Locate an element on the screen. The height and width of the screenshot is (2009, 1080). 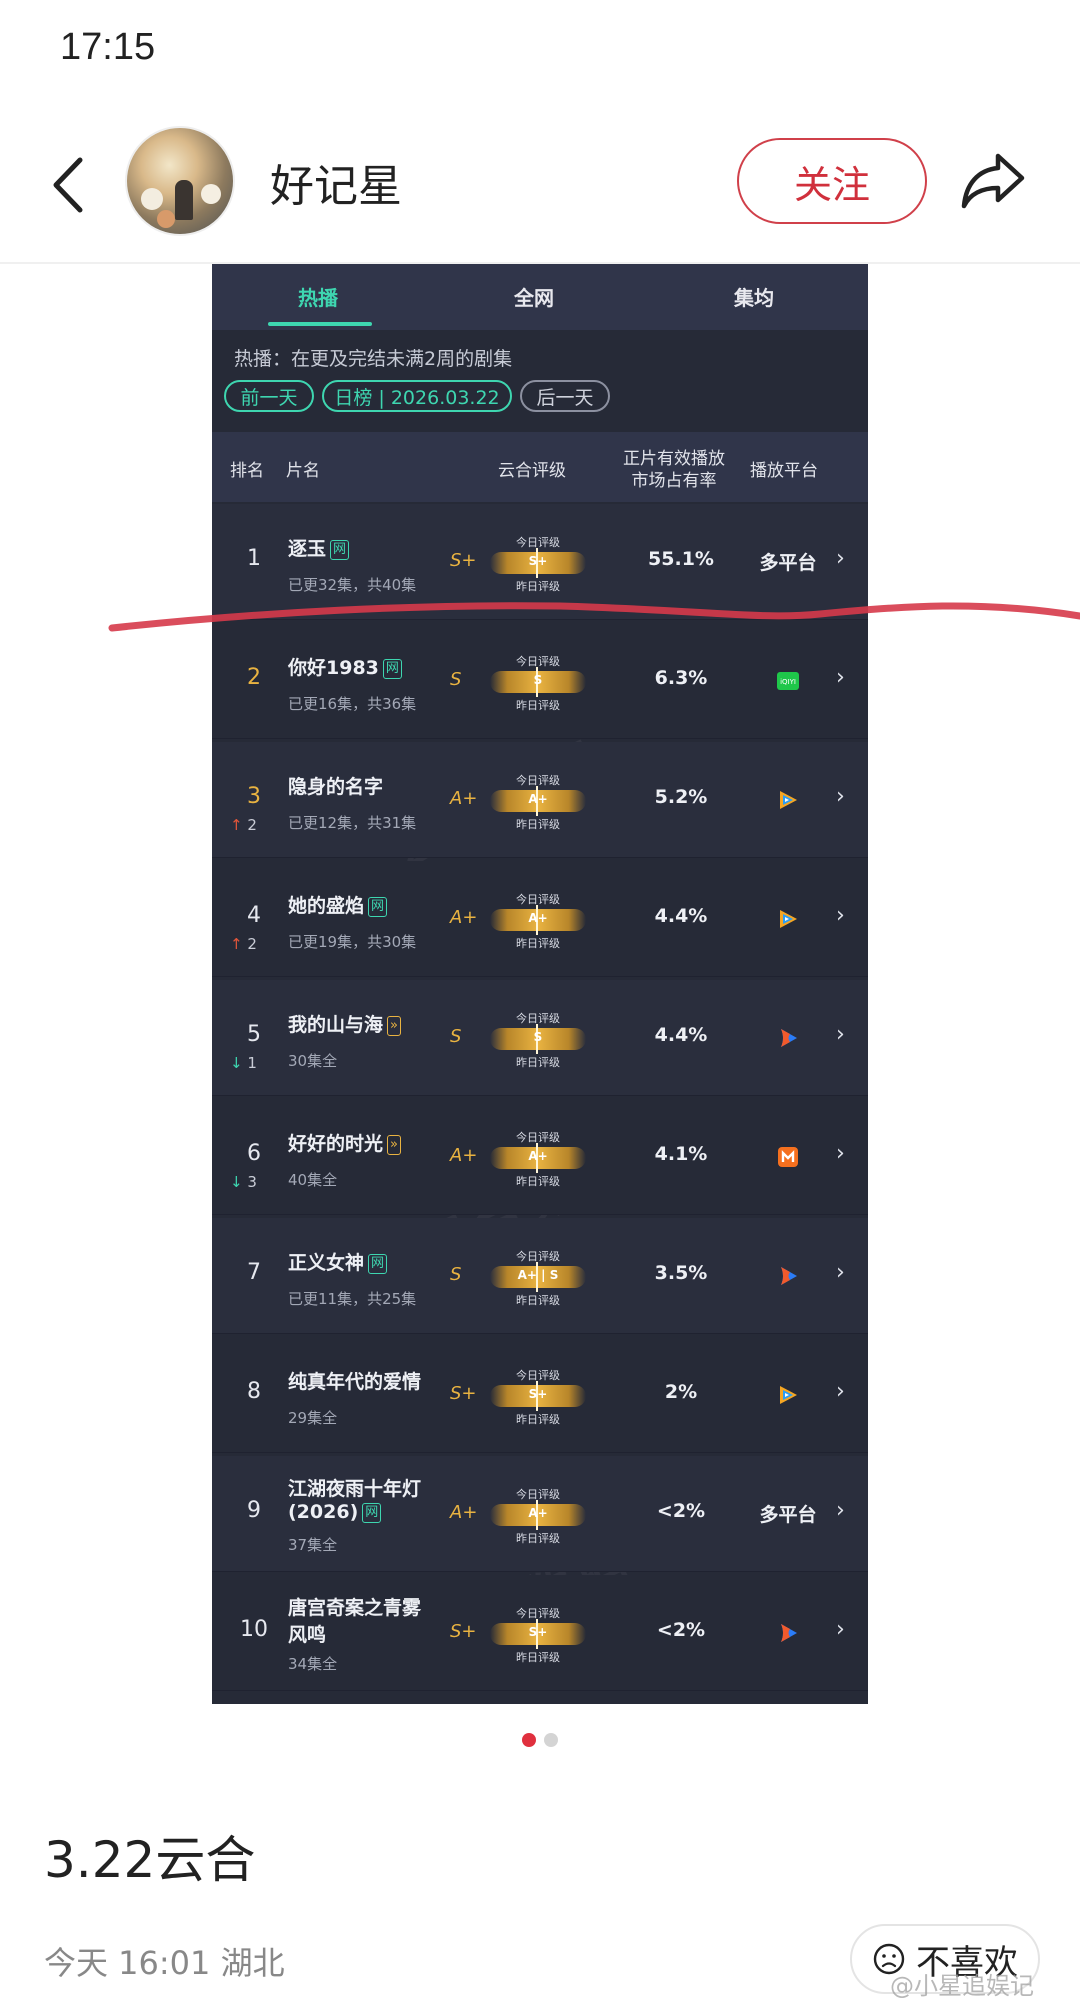
series-title: 纯真年代的爱情 is located at coordinates (354, 1380).